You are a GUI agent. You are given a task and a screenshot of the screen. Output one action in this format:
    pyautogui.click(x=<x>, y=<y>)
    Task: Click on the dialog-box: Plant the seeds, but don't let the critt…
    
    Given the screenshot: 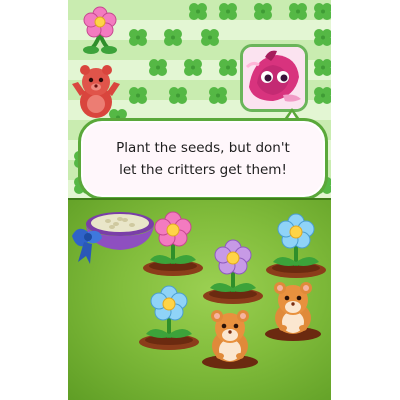 What is the action you would take?
    pyautogui.click(x=203, y=159)
    